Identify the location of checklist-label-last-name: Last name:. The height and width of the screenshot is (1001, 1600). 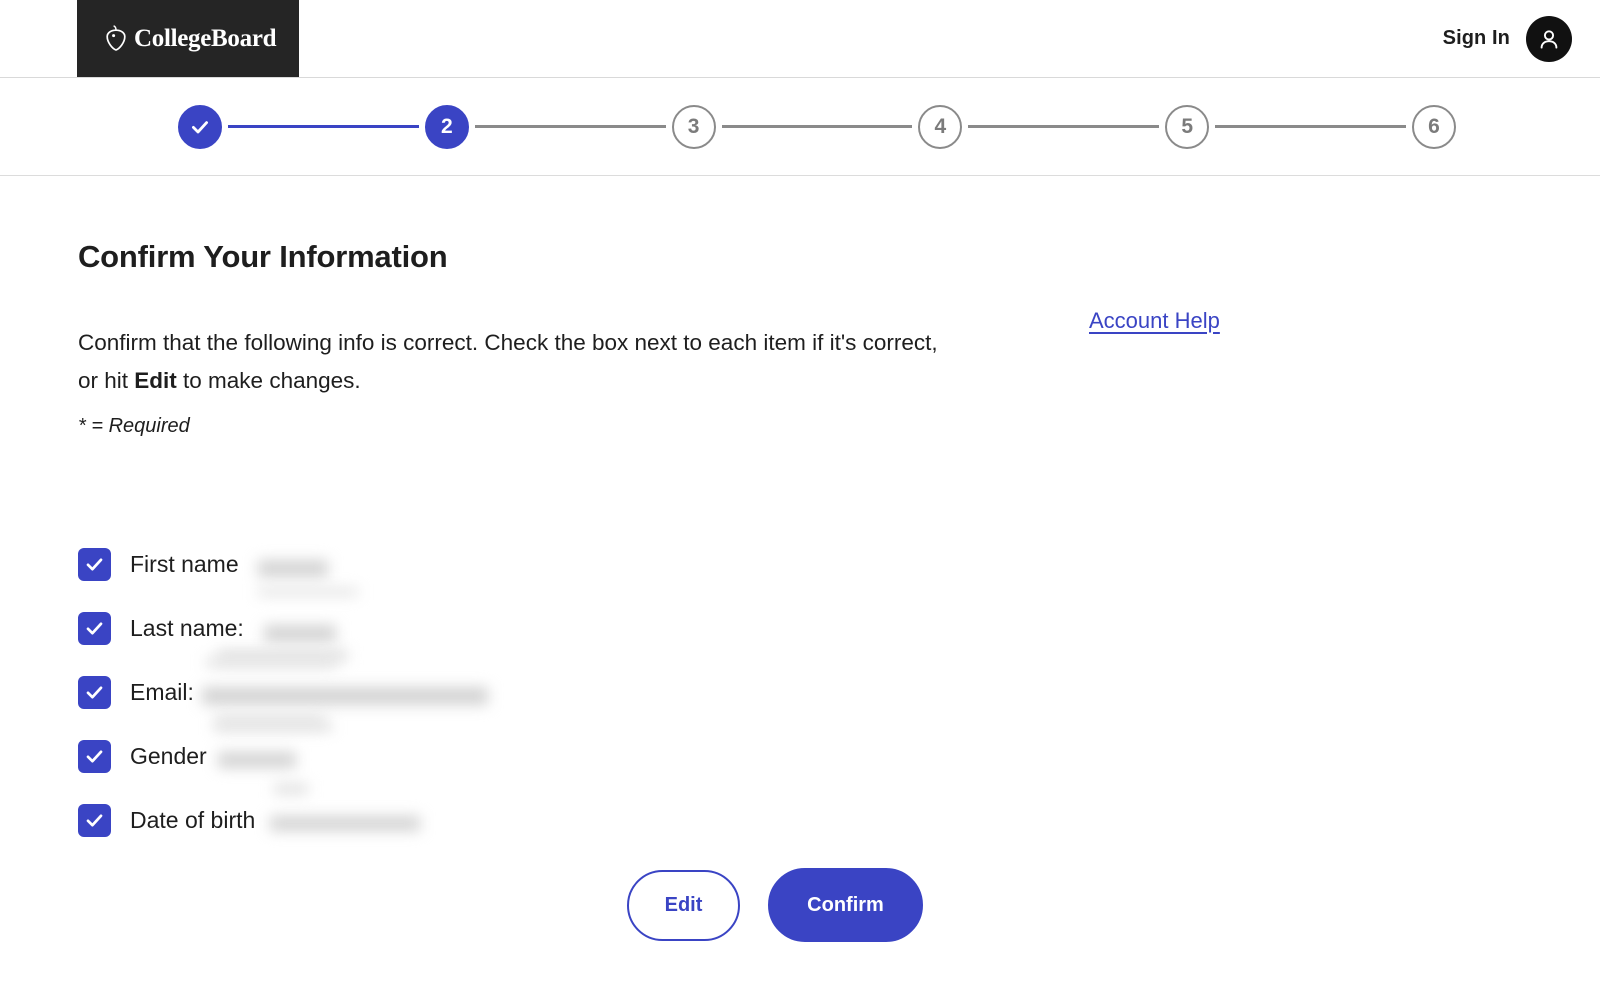
(187, 627).